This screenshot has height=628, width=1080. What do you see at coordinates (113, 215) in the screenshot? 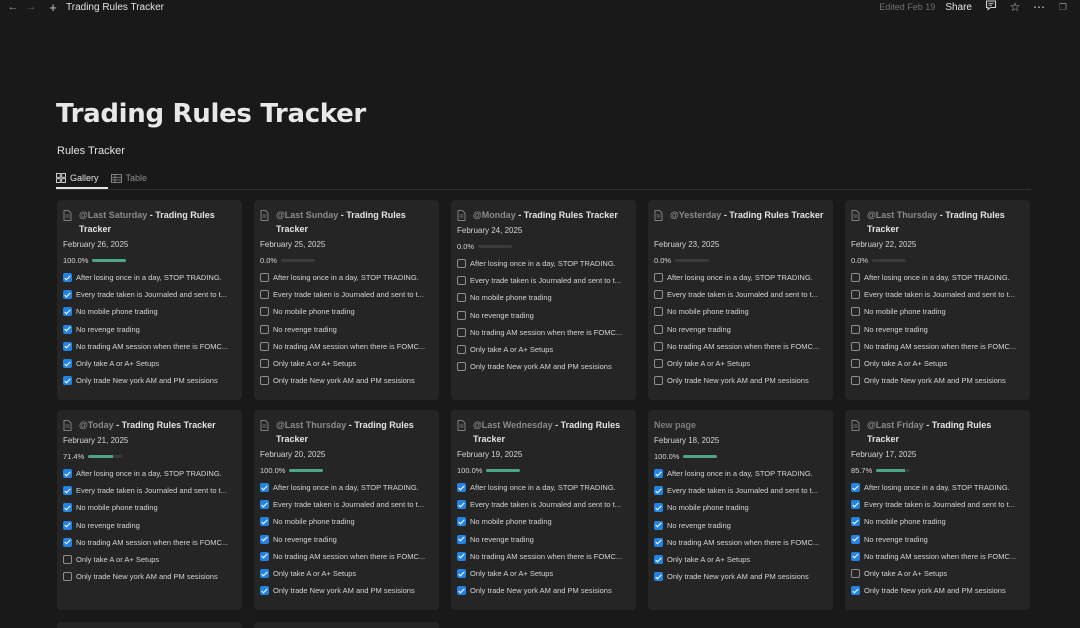
I see `date-mention: @Last Saturday` at bounding box center [113, 215].